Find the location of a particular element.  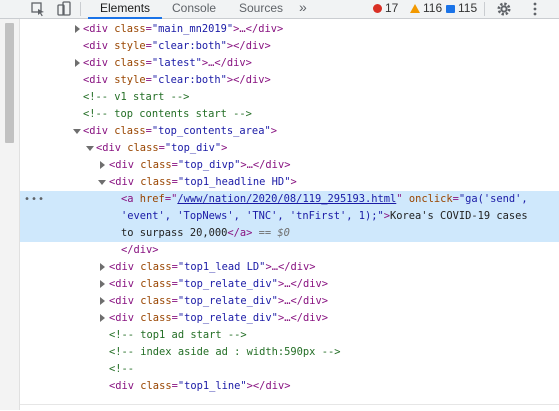

message-icon is located at coordinates (450, 9).